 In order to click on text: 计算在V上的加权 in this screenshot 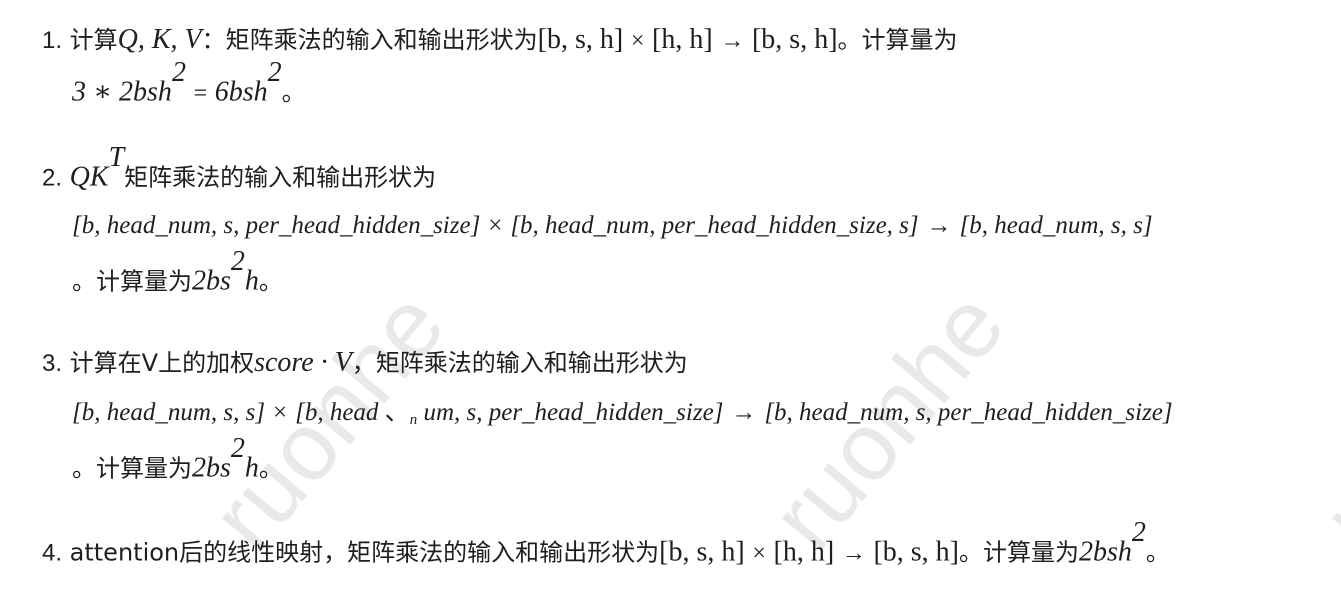, I will do `click(162, 363)`.